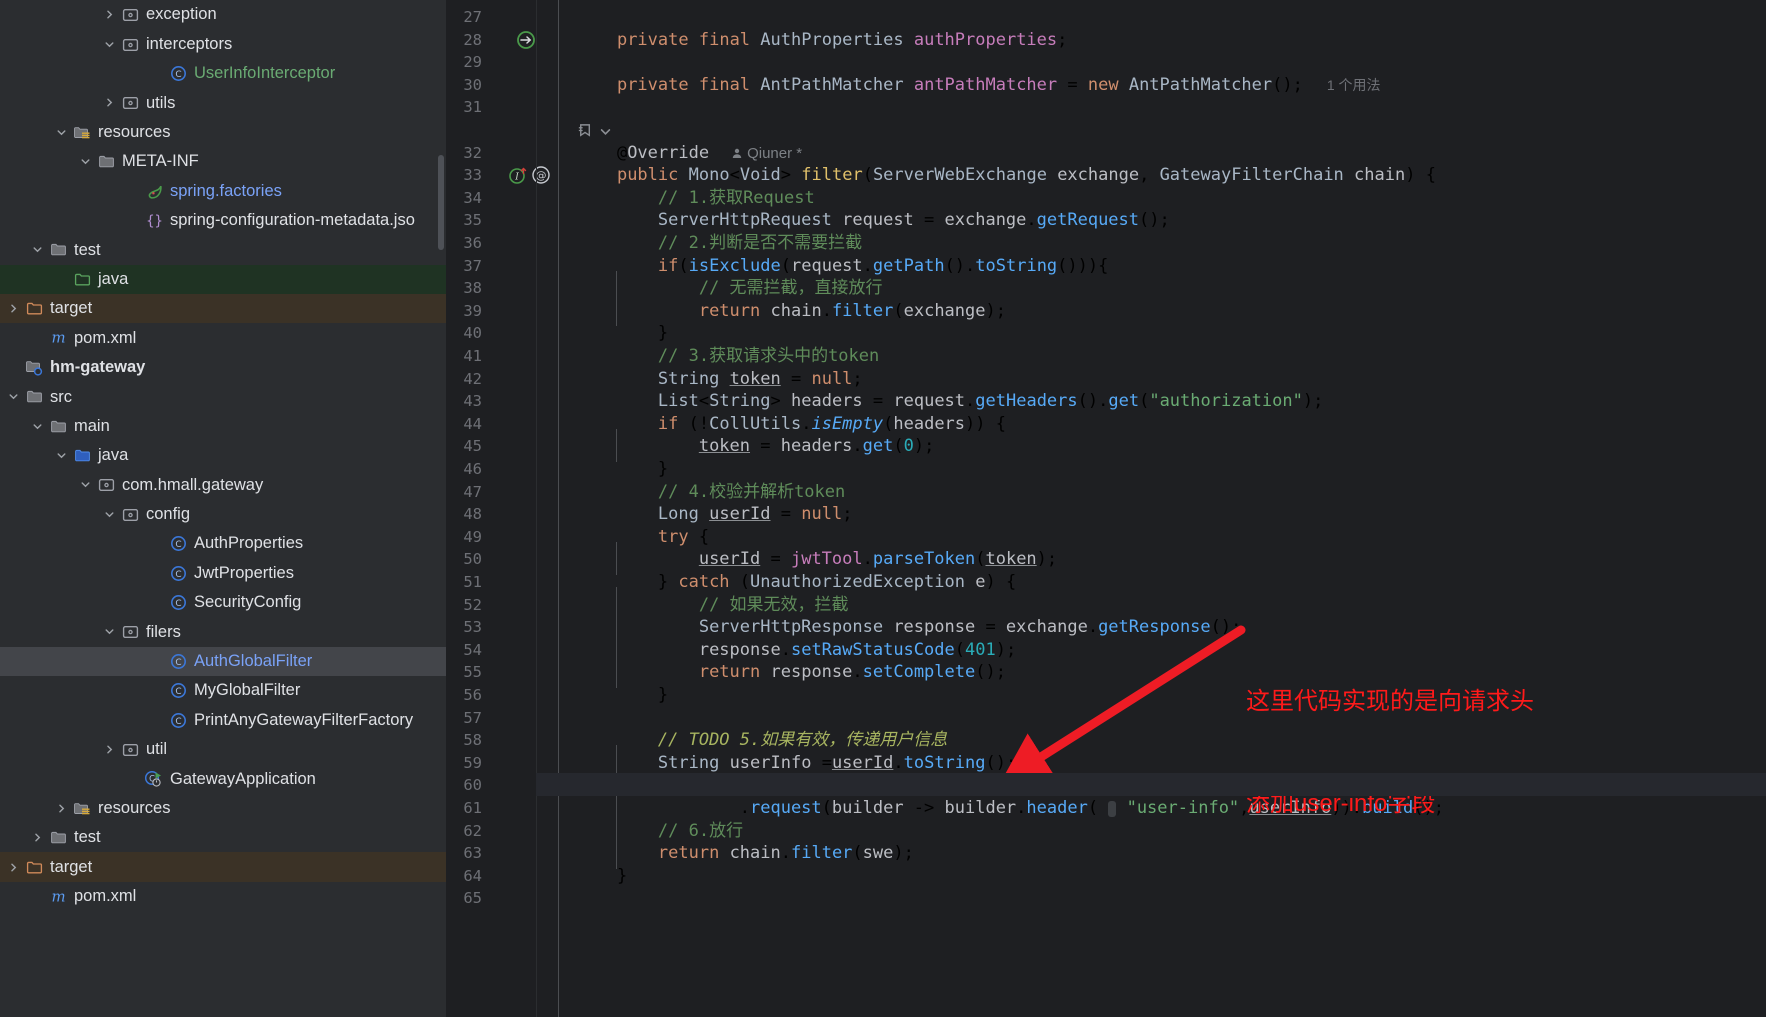 This screenshot has height=1017, width=1766. What do you see at coordinates (816, 559) in the screenshot?
I see `code-line: userId = jwtTool.parseToken(token);` at bounding box center [816, 559].